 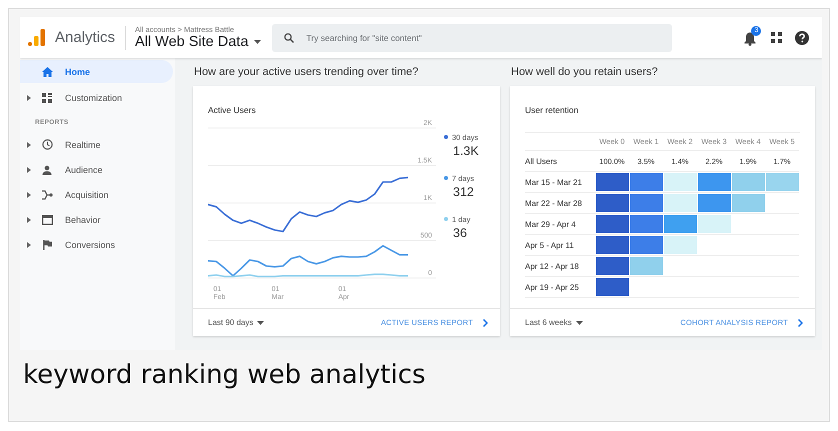 I want to click on card-title: User retention, so click(x=551, y=110).